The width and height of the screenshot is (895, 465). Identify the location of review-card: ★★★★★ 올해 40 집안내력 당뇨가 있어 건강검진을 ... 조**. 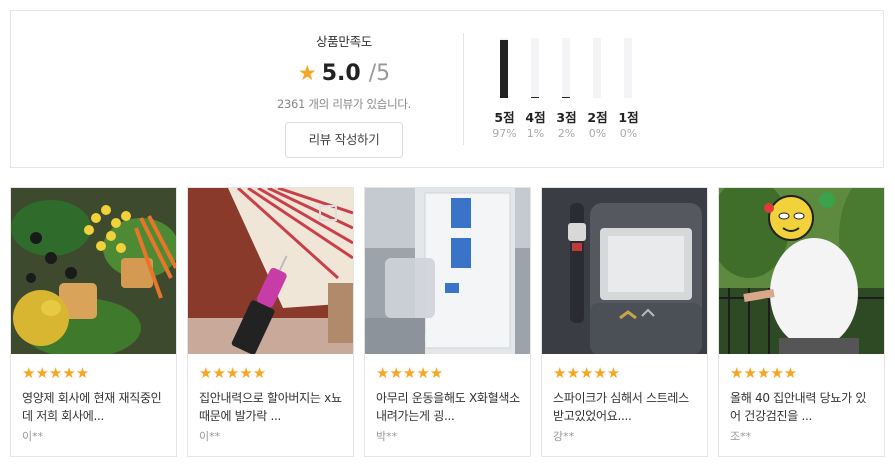
(801, 322).